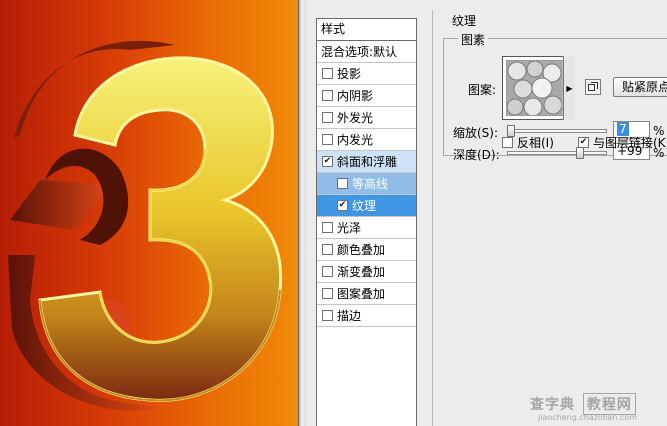  Describe the element at coordinates (327, 95) in the screenshot. I see `inner-shadow-checkbox` at that location.